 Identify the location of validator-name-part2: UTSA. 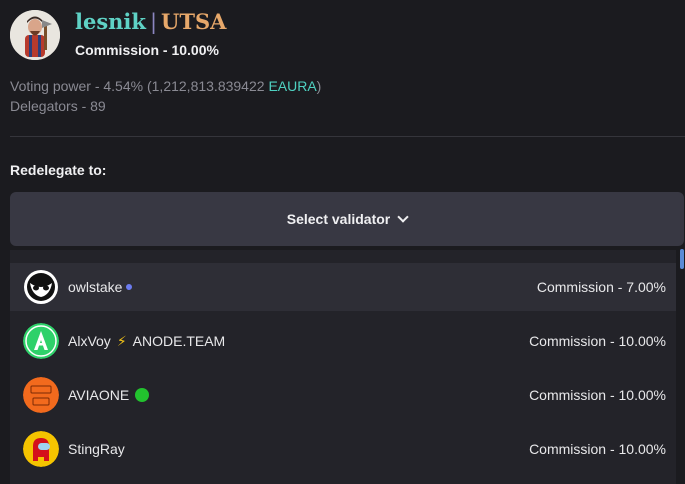
(194, 21).